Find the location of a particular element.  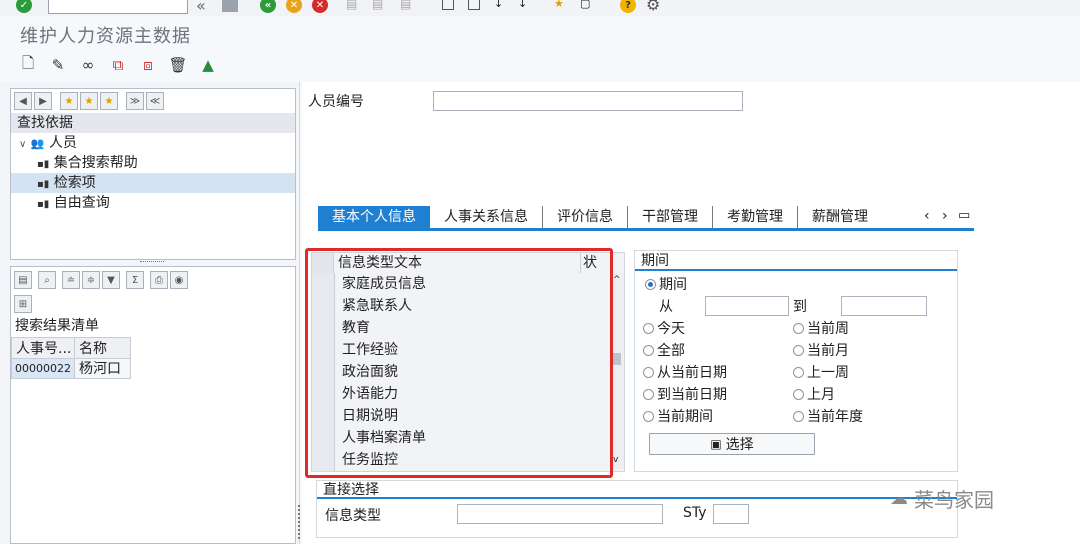

infotype-input is located at coordinates (560, 514).